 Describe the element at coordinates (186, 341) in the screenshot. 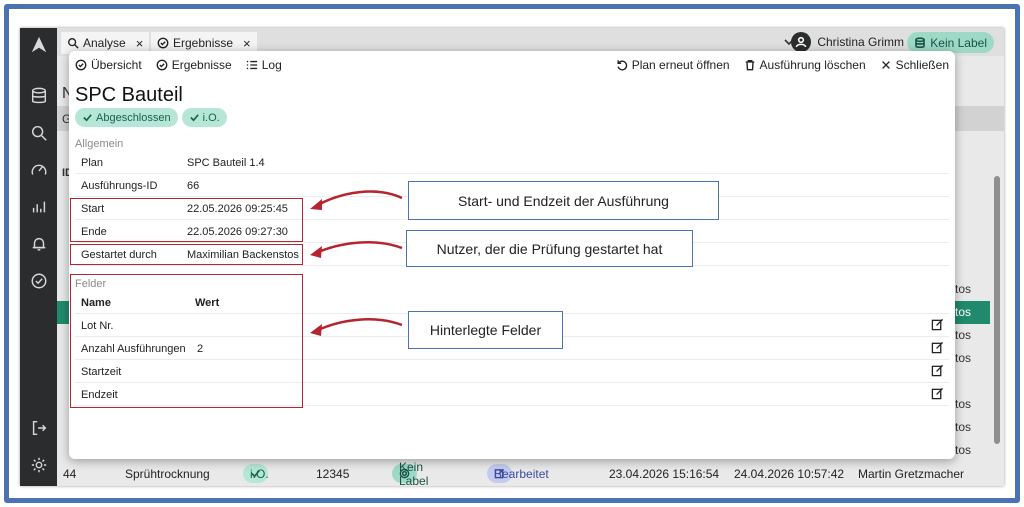

I see `highlight-fields` at that location.